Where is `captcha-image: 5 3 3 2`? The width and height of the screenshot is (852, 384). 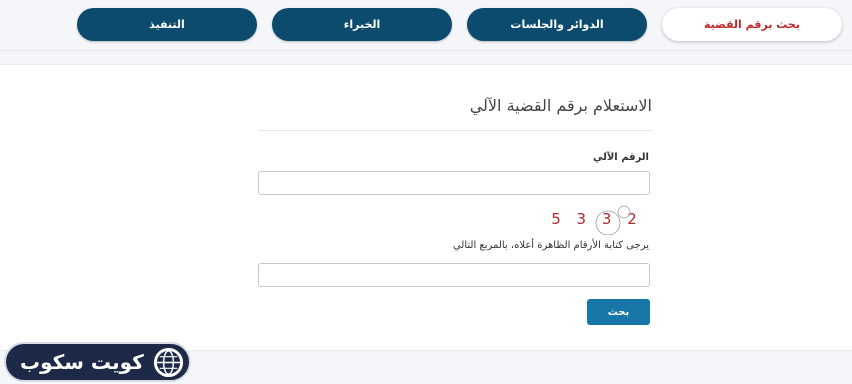 captcha-image: 5 3 3 2 is located at coordinates (594, 219).